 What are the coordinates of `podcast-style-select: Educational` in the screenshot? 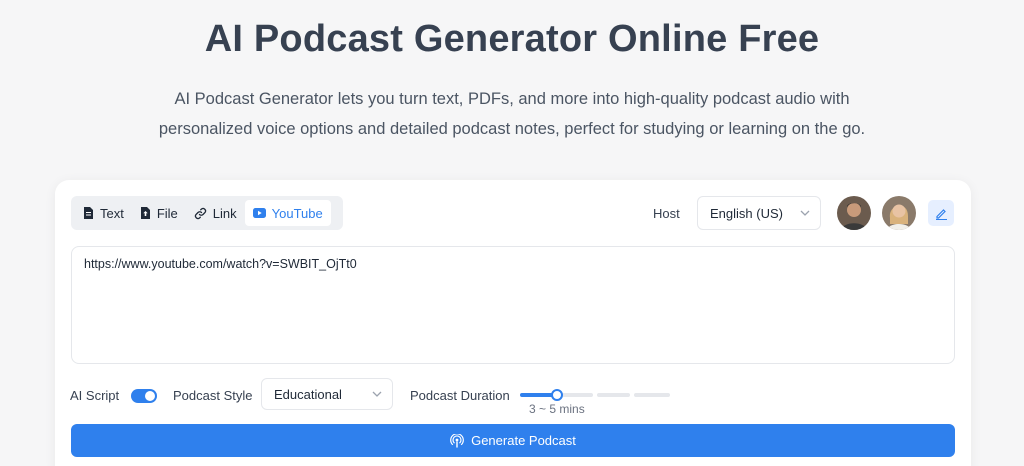 It's located at (327, 394).